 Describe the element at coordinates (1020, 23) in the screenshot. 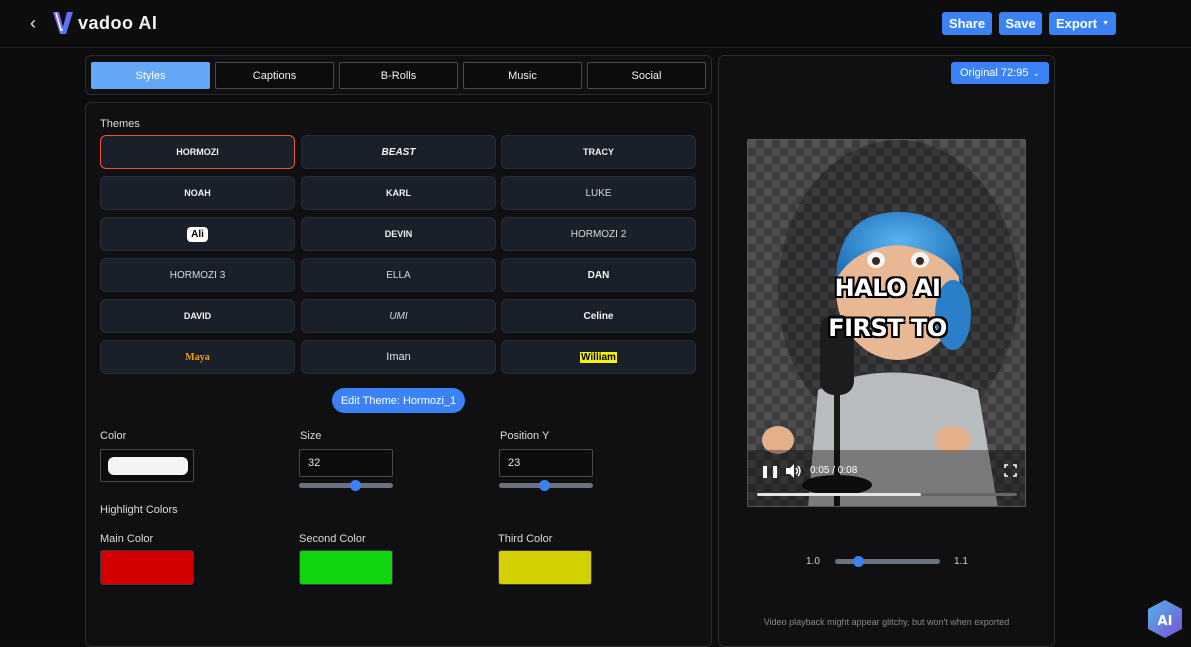

I see `save-button: Save` at that location.